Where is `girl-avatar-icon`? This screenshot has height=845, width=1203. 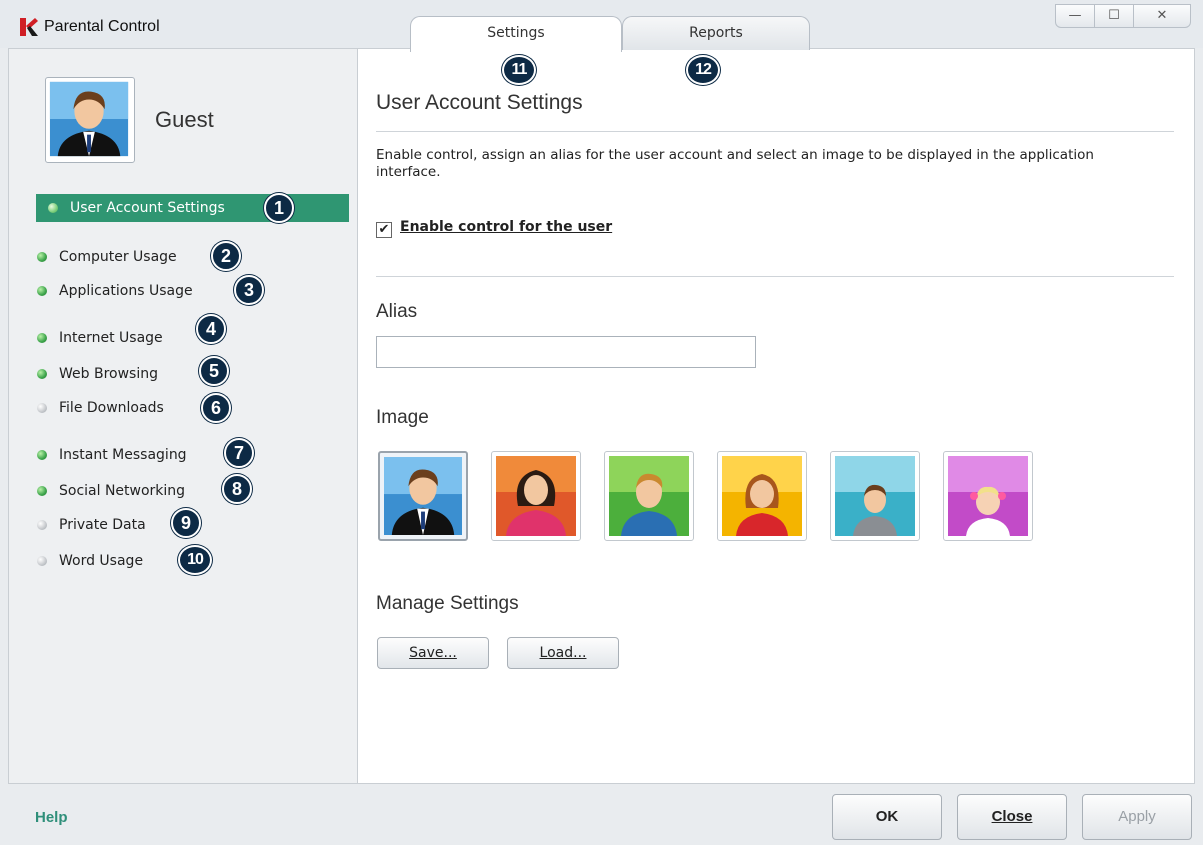 girl-avatar-icon is located at coordinates (762, 496).